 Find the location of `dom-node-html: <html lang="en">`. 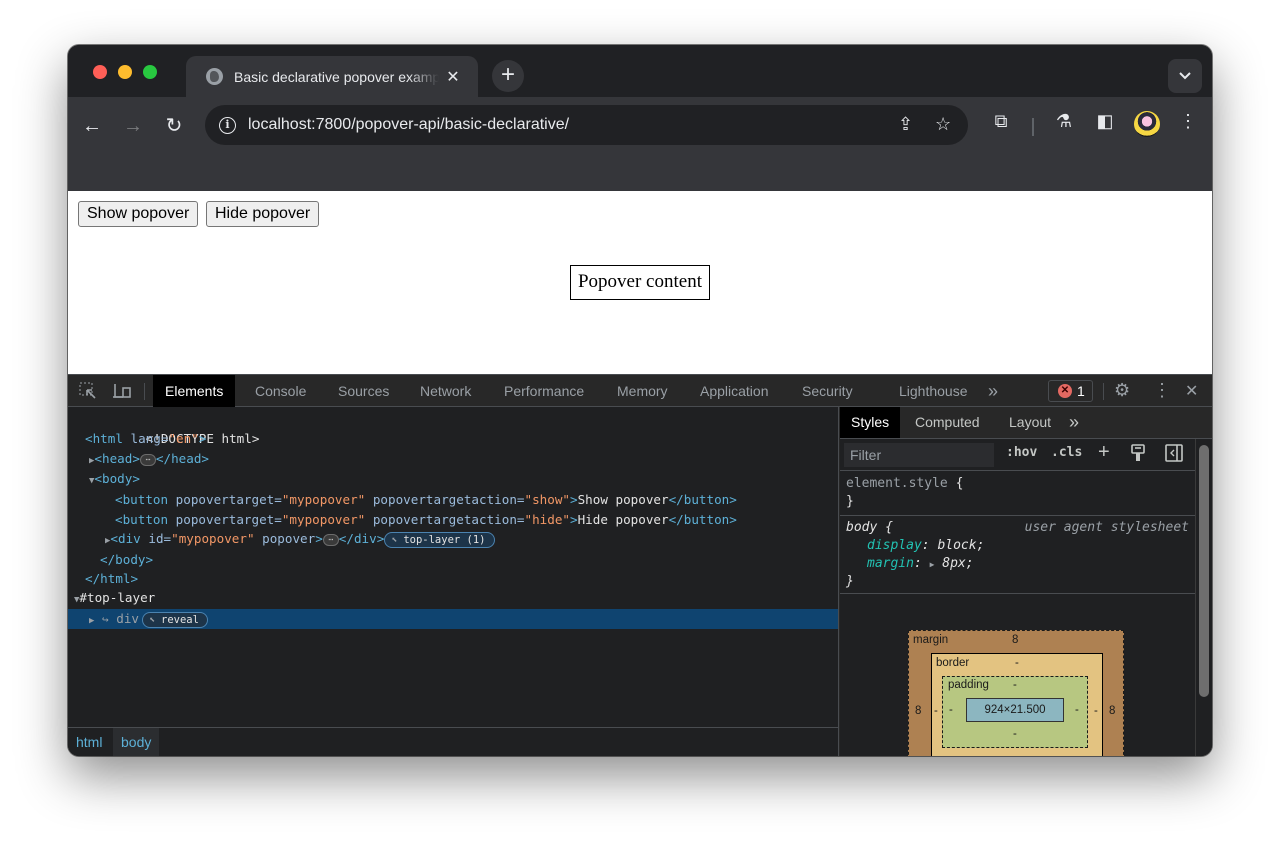

dom-node-html: <html lang="en"> is located at coordinates (453, 439).